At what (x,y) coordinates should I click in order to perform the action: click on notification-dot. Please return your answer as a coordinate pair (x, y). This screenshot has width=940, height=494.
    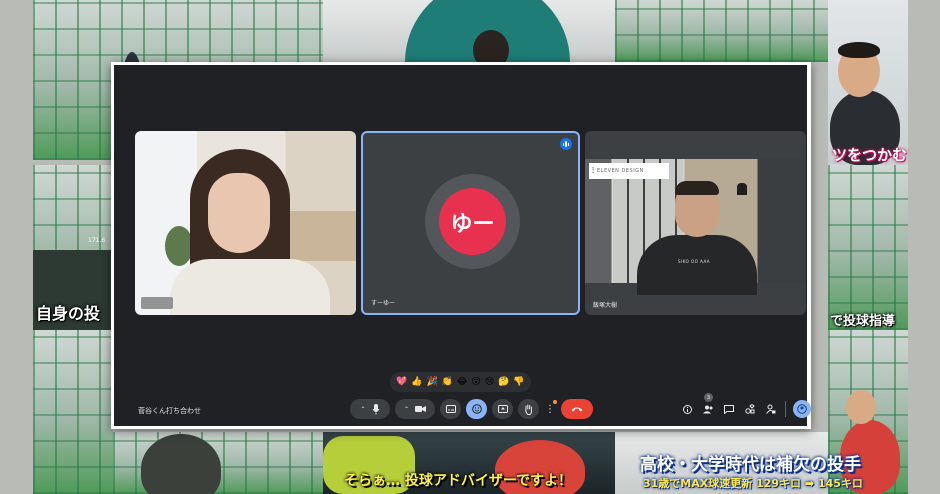
    Looking at the image, I should click on (555, 402).